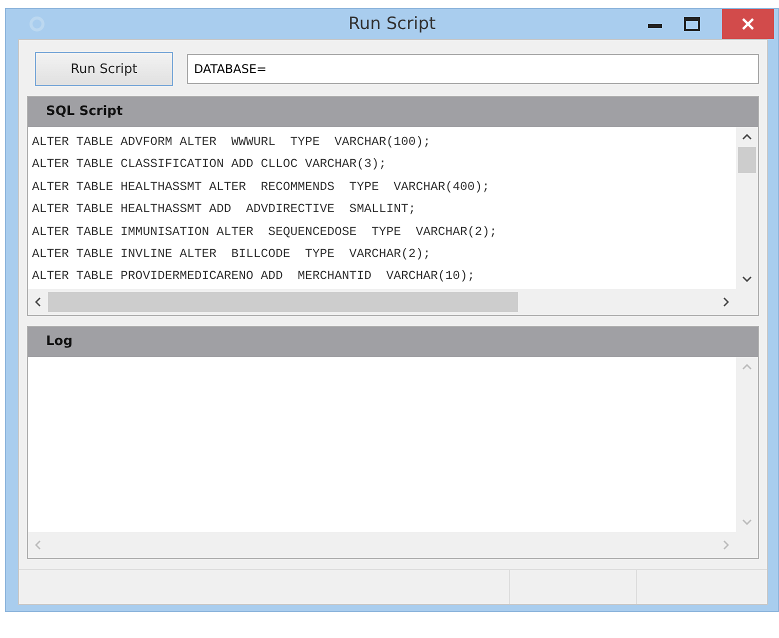 This screenshot has height=638, width=779. What do you see at coordinates (232, 255) in the screenshot?
I see `code-line: ALTER TABLE INVLINE ALTER BILLCODE TYPE VARCHAR(2);` at bounding box center [232, 255].